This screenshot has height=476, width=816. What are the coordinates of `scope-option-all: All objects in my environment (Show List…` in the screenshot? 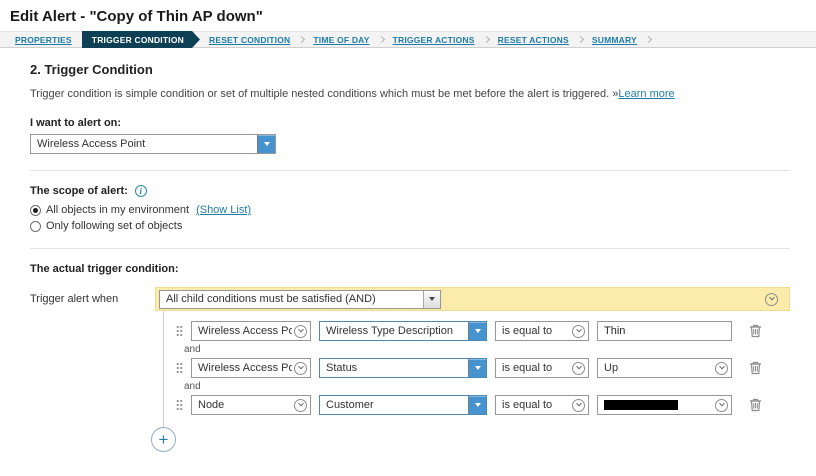 It's located at (410, 210).